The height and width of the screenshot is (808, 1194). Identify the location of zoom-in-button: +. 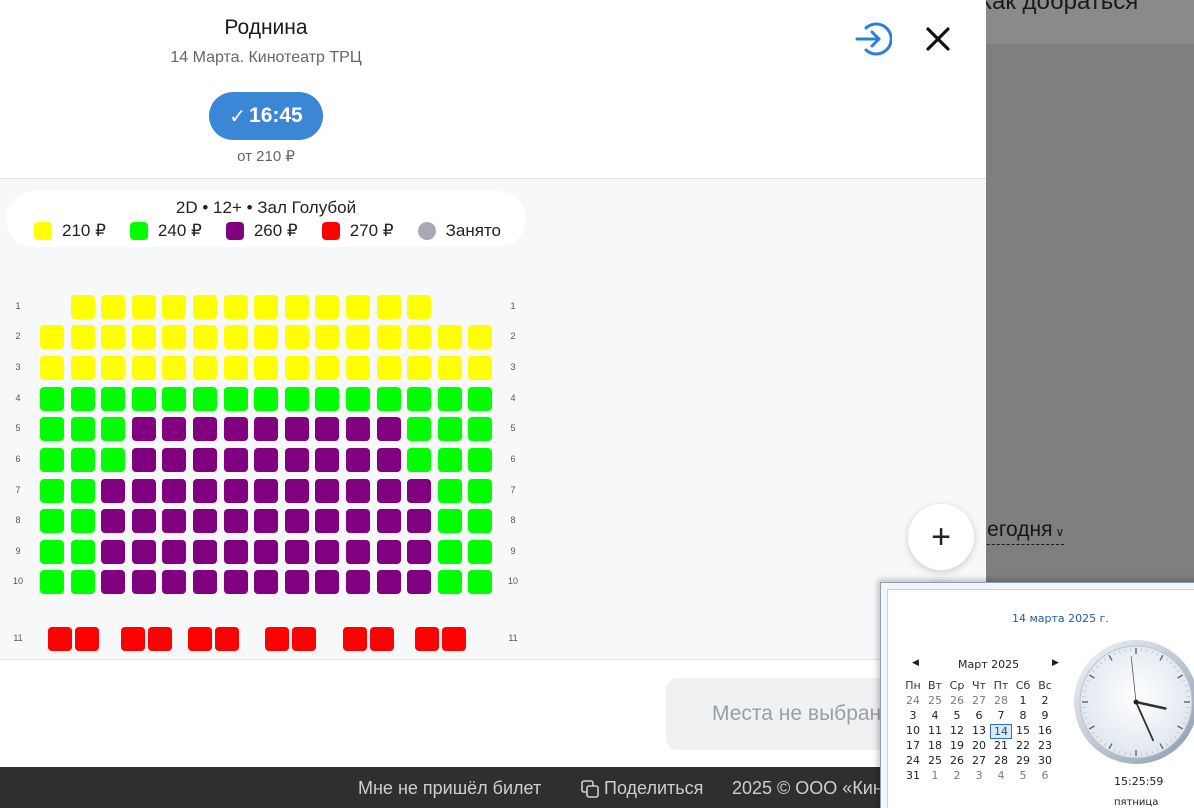
(941, 537).